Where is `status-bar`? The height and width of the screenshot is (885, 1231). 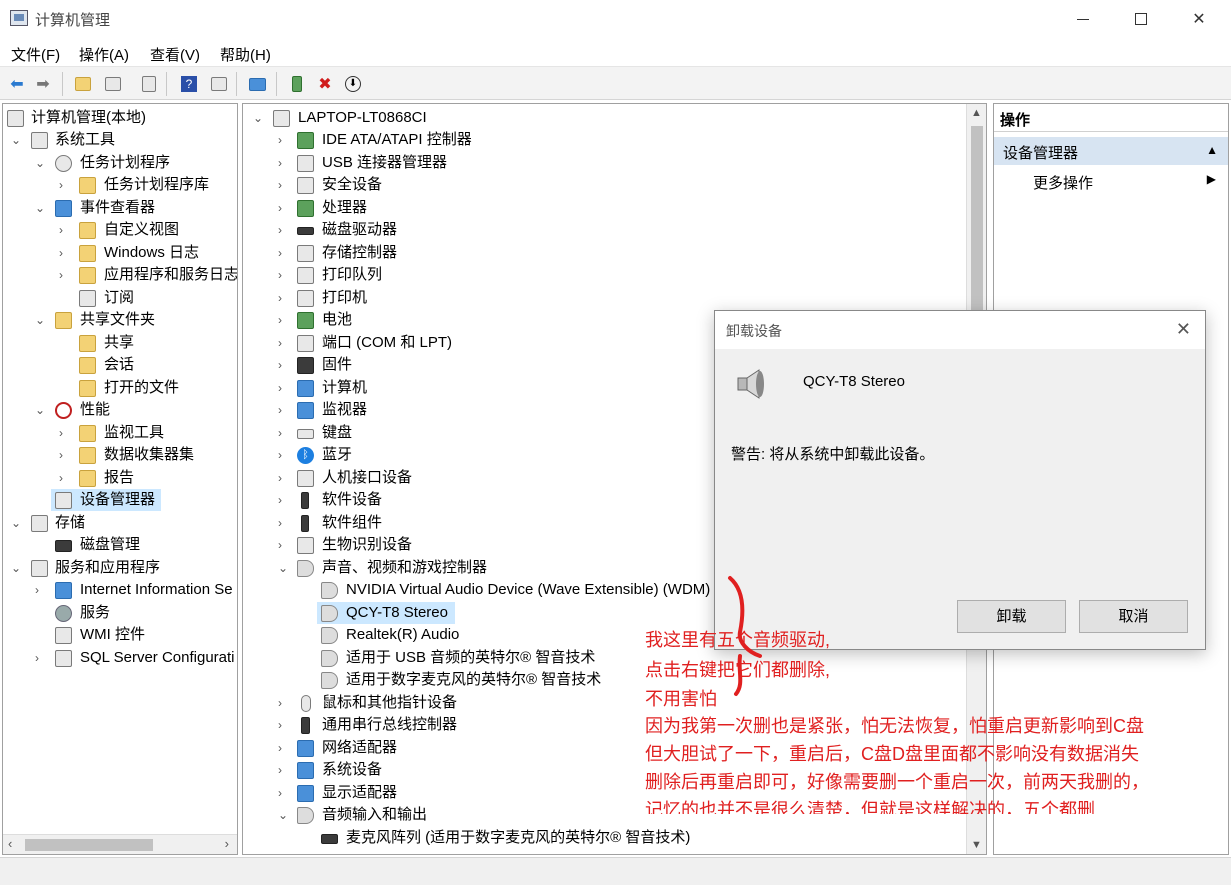
status-bar is located at coordinates (615, 871).